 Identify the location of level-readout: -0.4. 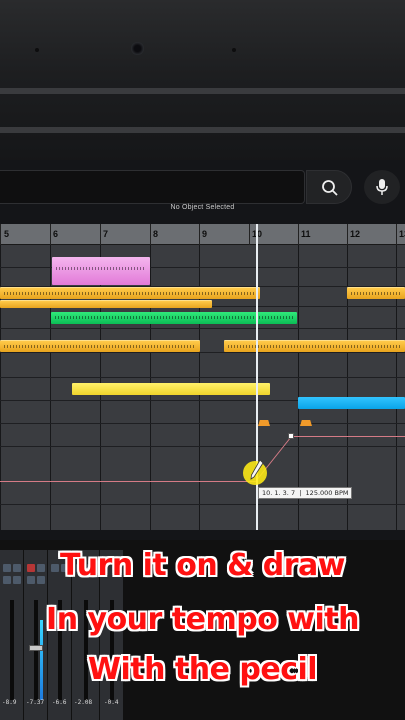
(111, 702).